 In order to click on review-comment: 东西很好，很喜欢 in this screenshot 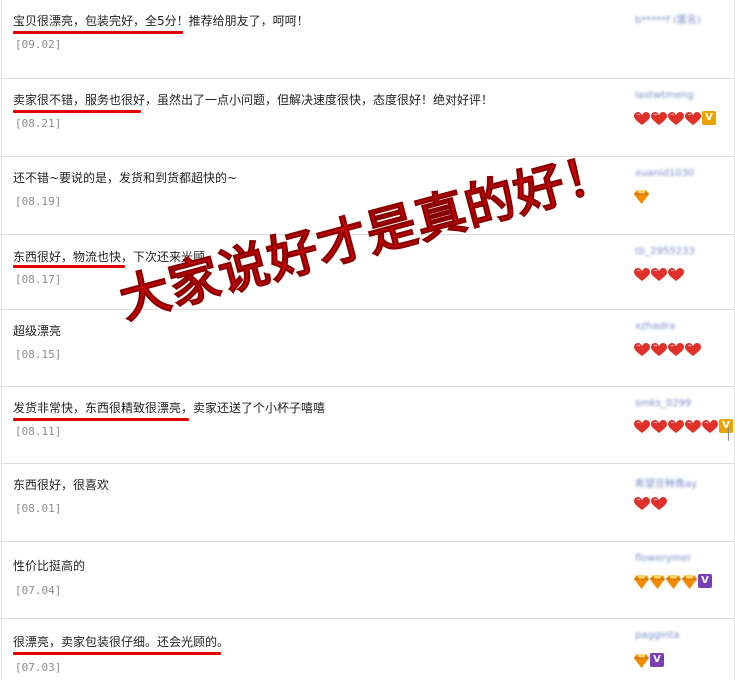, I will do `click(61, 485)`.